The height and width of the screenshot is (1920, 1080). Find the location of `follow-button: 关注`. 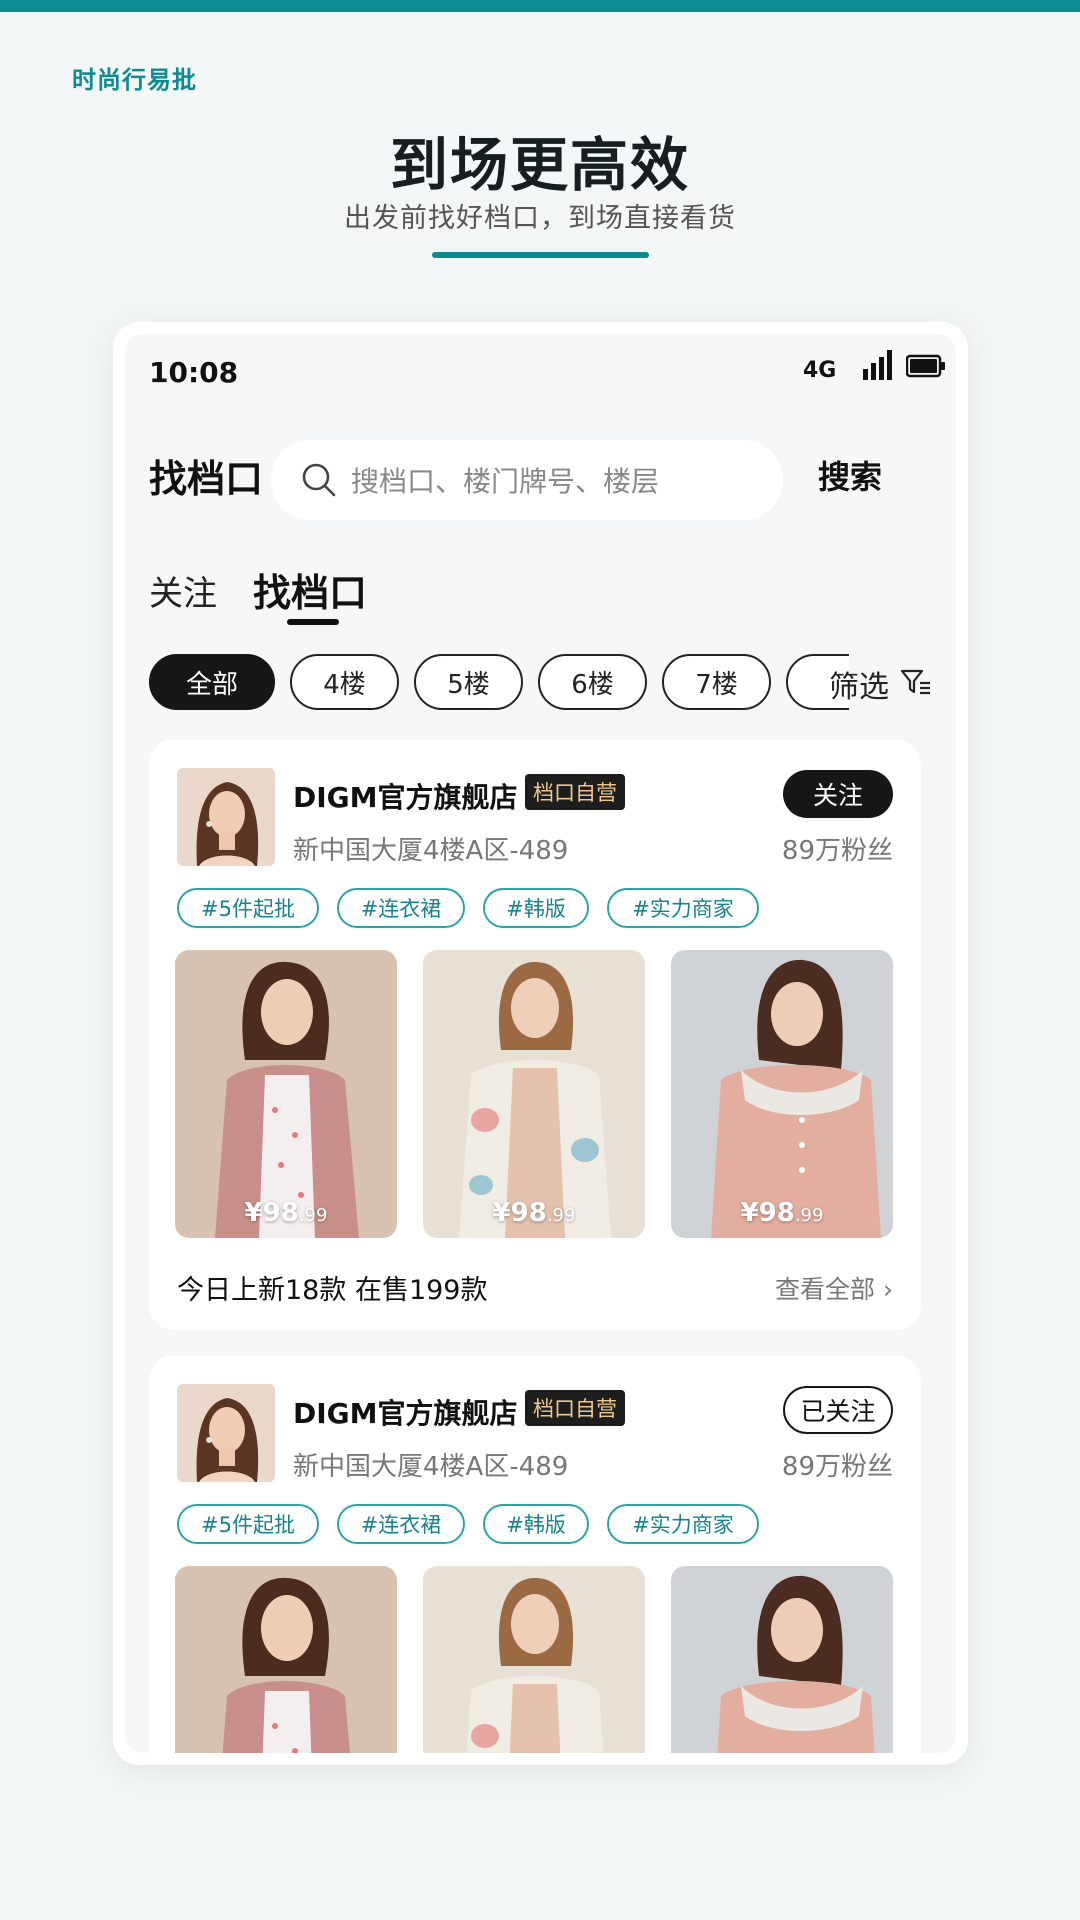

follow-button: 关注 is located at coordinates (838, 794).